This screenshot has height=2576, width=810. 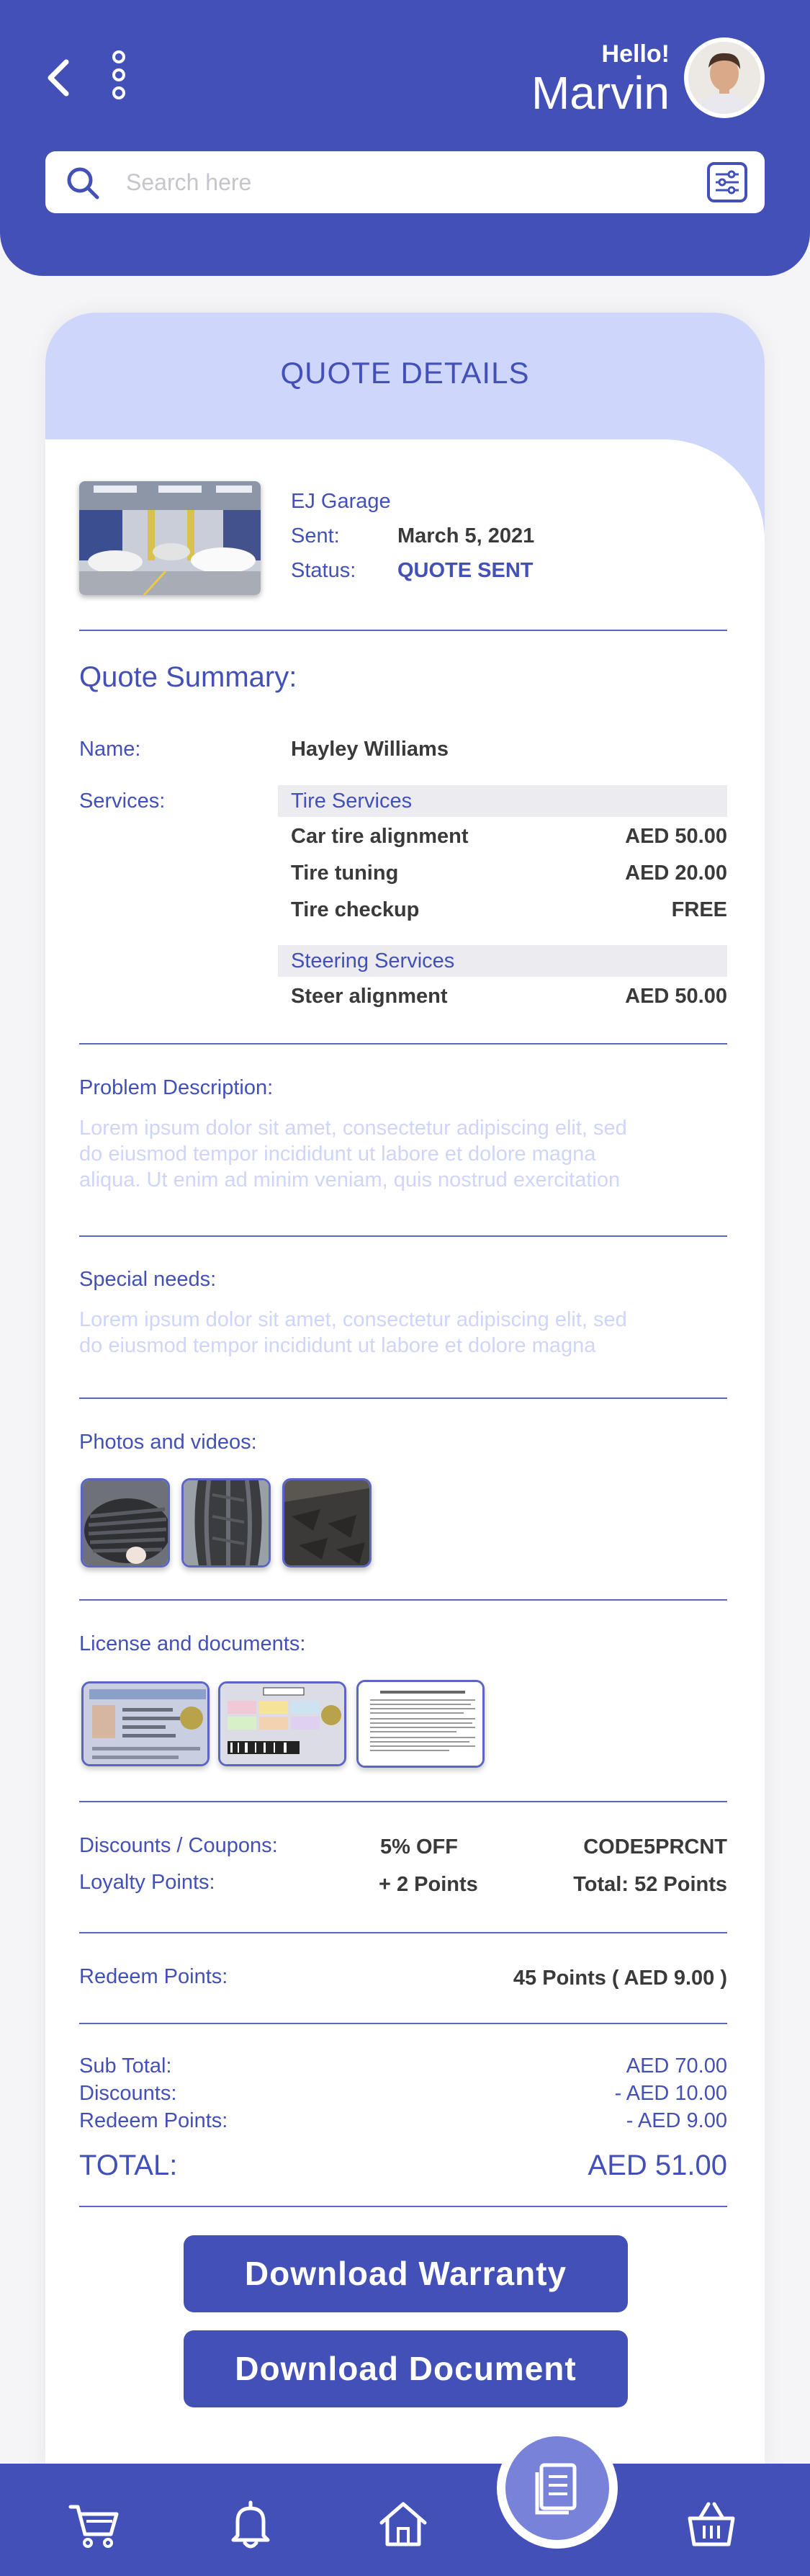 I want to click on redeem-points-value: 45 Points ( AED 9.00 ), so click(x=620, y=1978).